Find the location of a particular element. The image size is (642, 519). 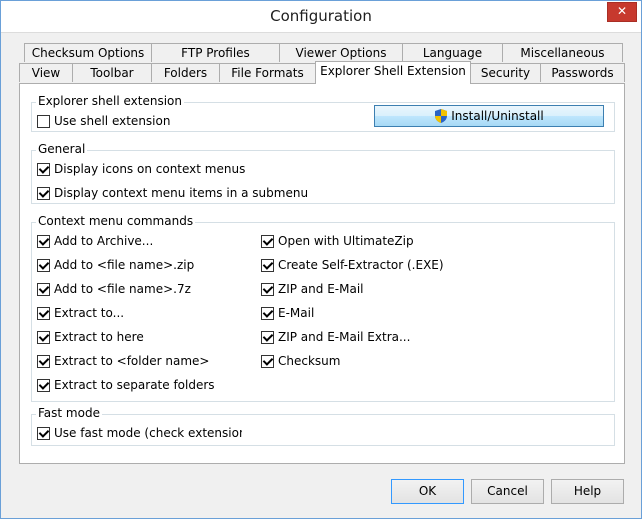

zip-email-checkbox: ZIP and E-Mail is located at coordinates (312, 289).